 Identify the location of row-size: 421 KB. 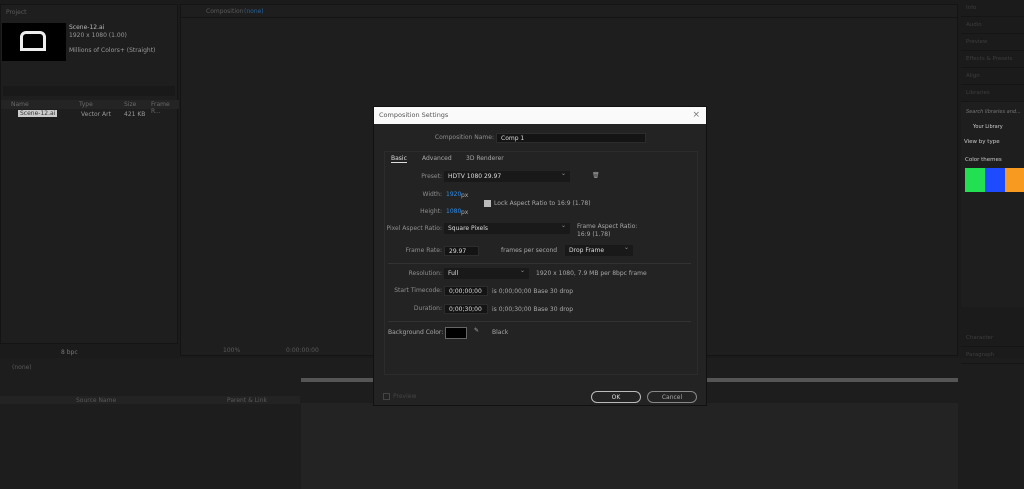
(135, 114).